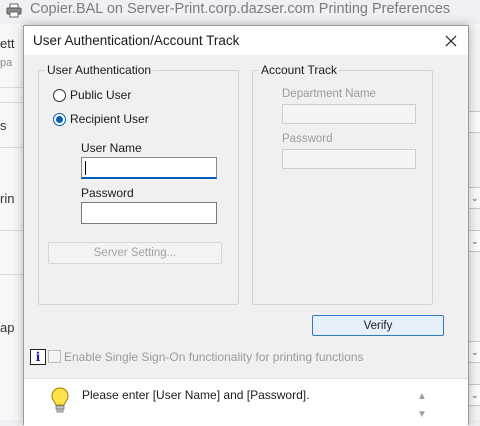 This screenshot has width=480, height=426. What do you see at coordinates (349, 159) in the screenshot?
I see `account-password-input` at bounding box center [349, 159].